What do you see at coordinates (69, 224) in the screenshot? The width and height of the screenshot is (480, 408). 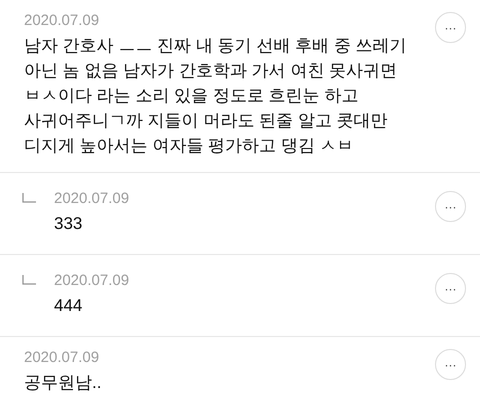 I see `comment-text: 333` at bounding box center [69, 224].